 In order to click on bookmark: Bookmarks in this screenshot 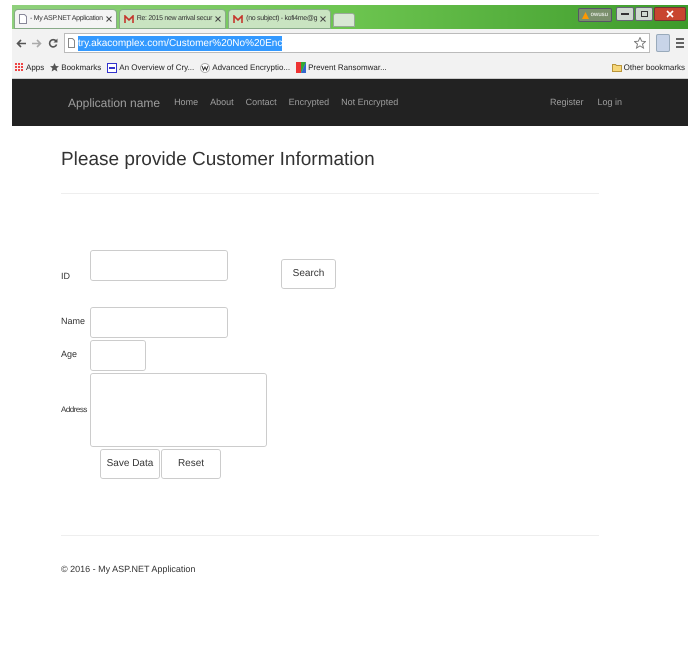, I will do `click(76, 68)`.